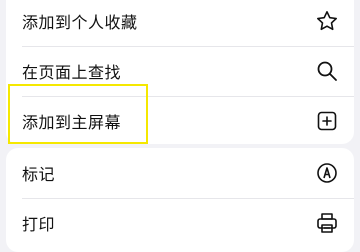 The width and height of the screenshot is (360, 252). Describe the element at coordinates (39, 174) in the screenshot. I see `menu-item-label: 标记` at that location.